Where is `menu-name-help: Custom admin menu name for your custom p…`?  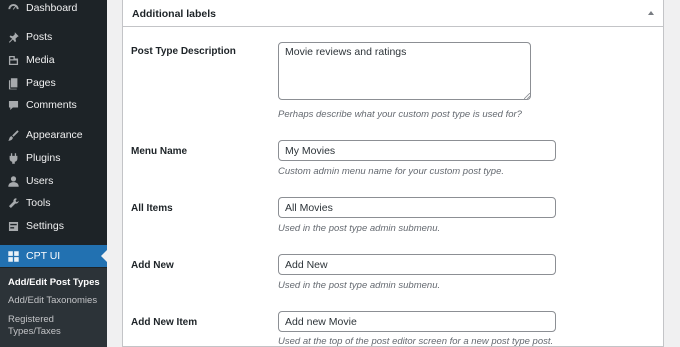 menu-name-help: Custom admin menu name for your custom p… is located at coordinates (391, 171).